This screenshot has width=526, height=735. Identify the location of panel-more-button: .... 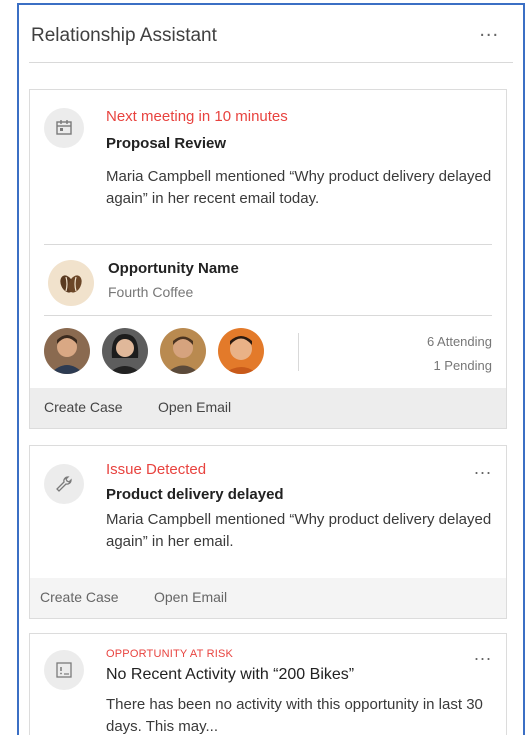
(489, 30).